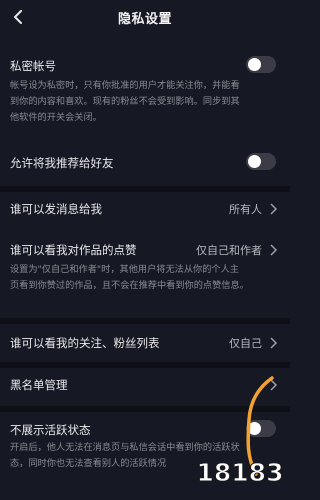  I want to click on follow-list-visibility-label: 谁可以看我的关注、粉丝列表, so click(85, 343).